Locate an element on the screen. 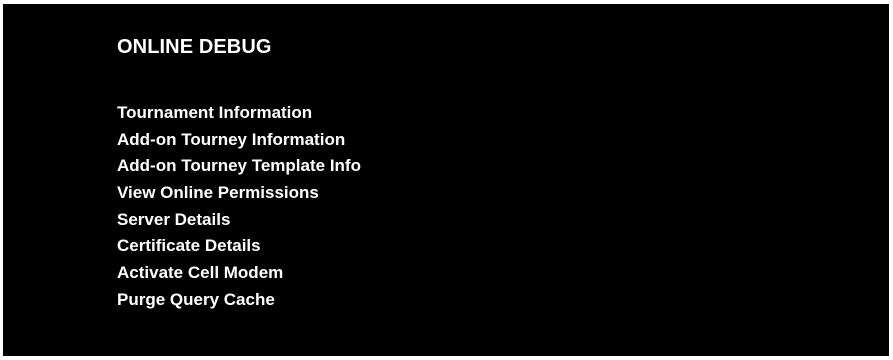  menu-item-view-online-permissions: View Online Permissions is located at coordinates (239, 193).